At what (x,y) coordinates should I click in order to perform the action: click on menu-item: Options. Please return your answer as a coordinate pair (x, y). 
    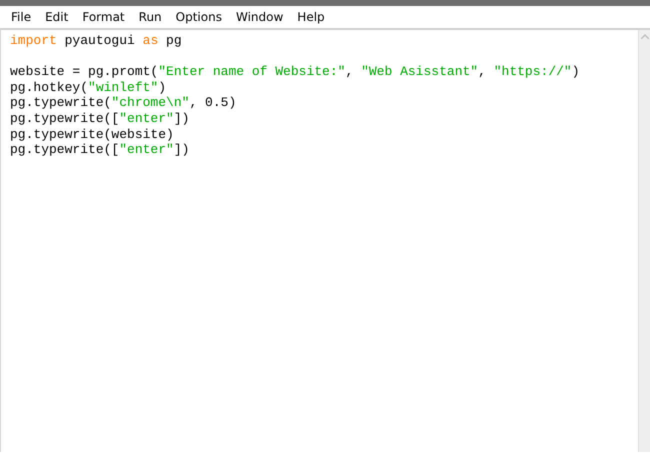
    Looking at the image, I should click on (198, 17).